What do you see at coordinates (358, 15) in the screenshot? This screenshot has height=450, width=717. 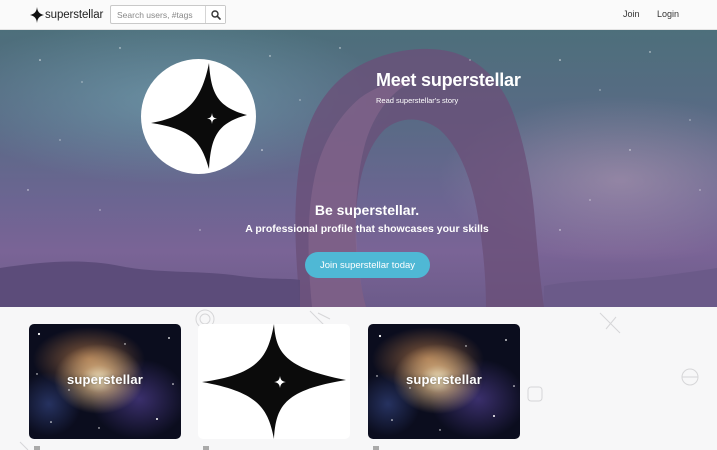 I see `navbar: superstellar Join Login` at bounding box center [358, 15].